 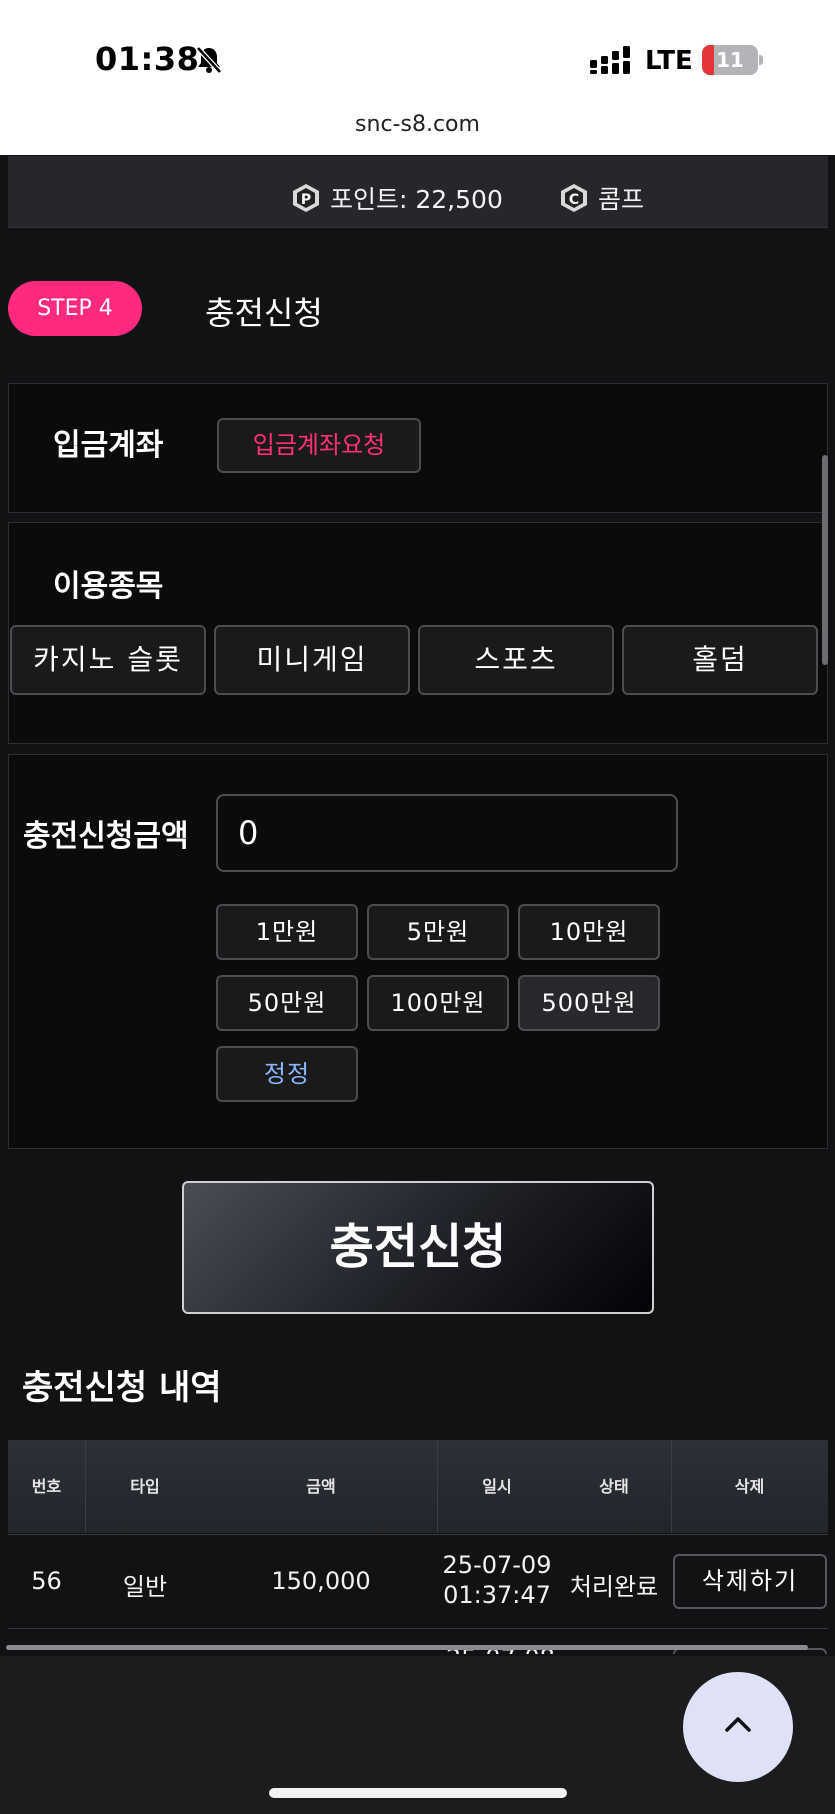 I want to click on quick-amount-1m: 100만원, so click(x=438, y=1003).